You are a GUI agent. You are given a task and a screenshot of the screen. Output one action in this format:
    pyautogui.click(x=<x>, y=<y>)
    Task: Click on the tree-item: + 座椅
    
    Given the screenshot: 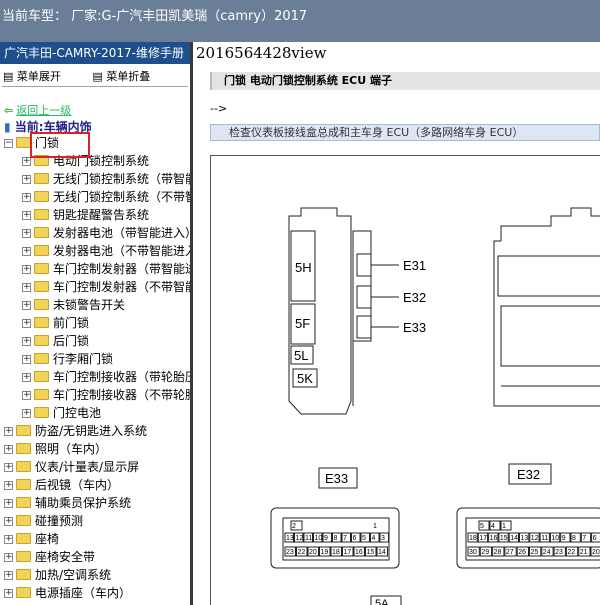 What is the action you would take?
    pyautogui.click(x=95, y=539)
    